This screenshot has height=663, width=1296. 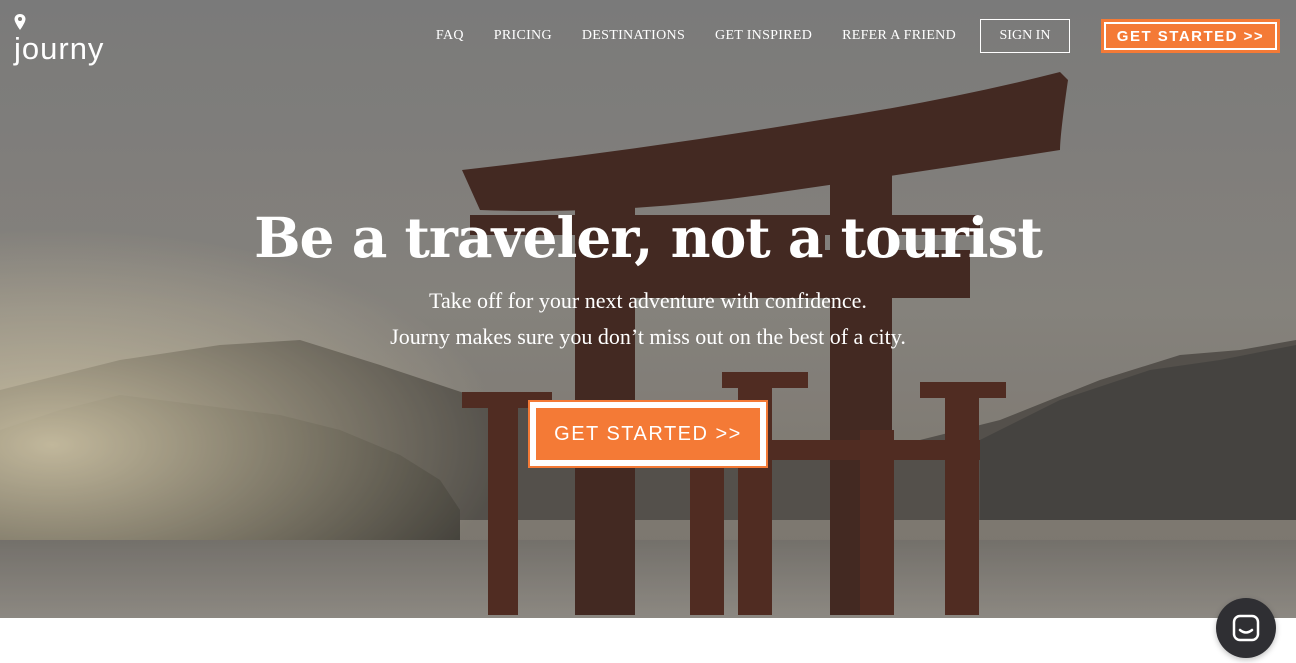 What do you see at coordinates (59, 48) in the screenshot?
I see `logo-text: journy` at bounding box center [59, 48].